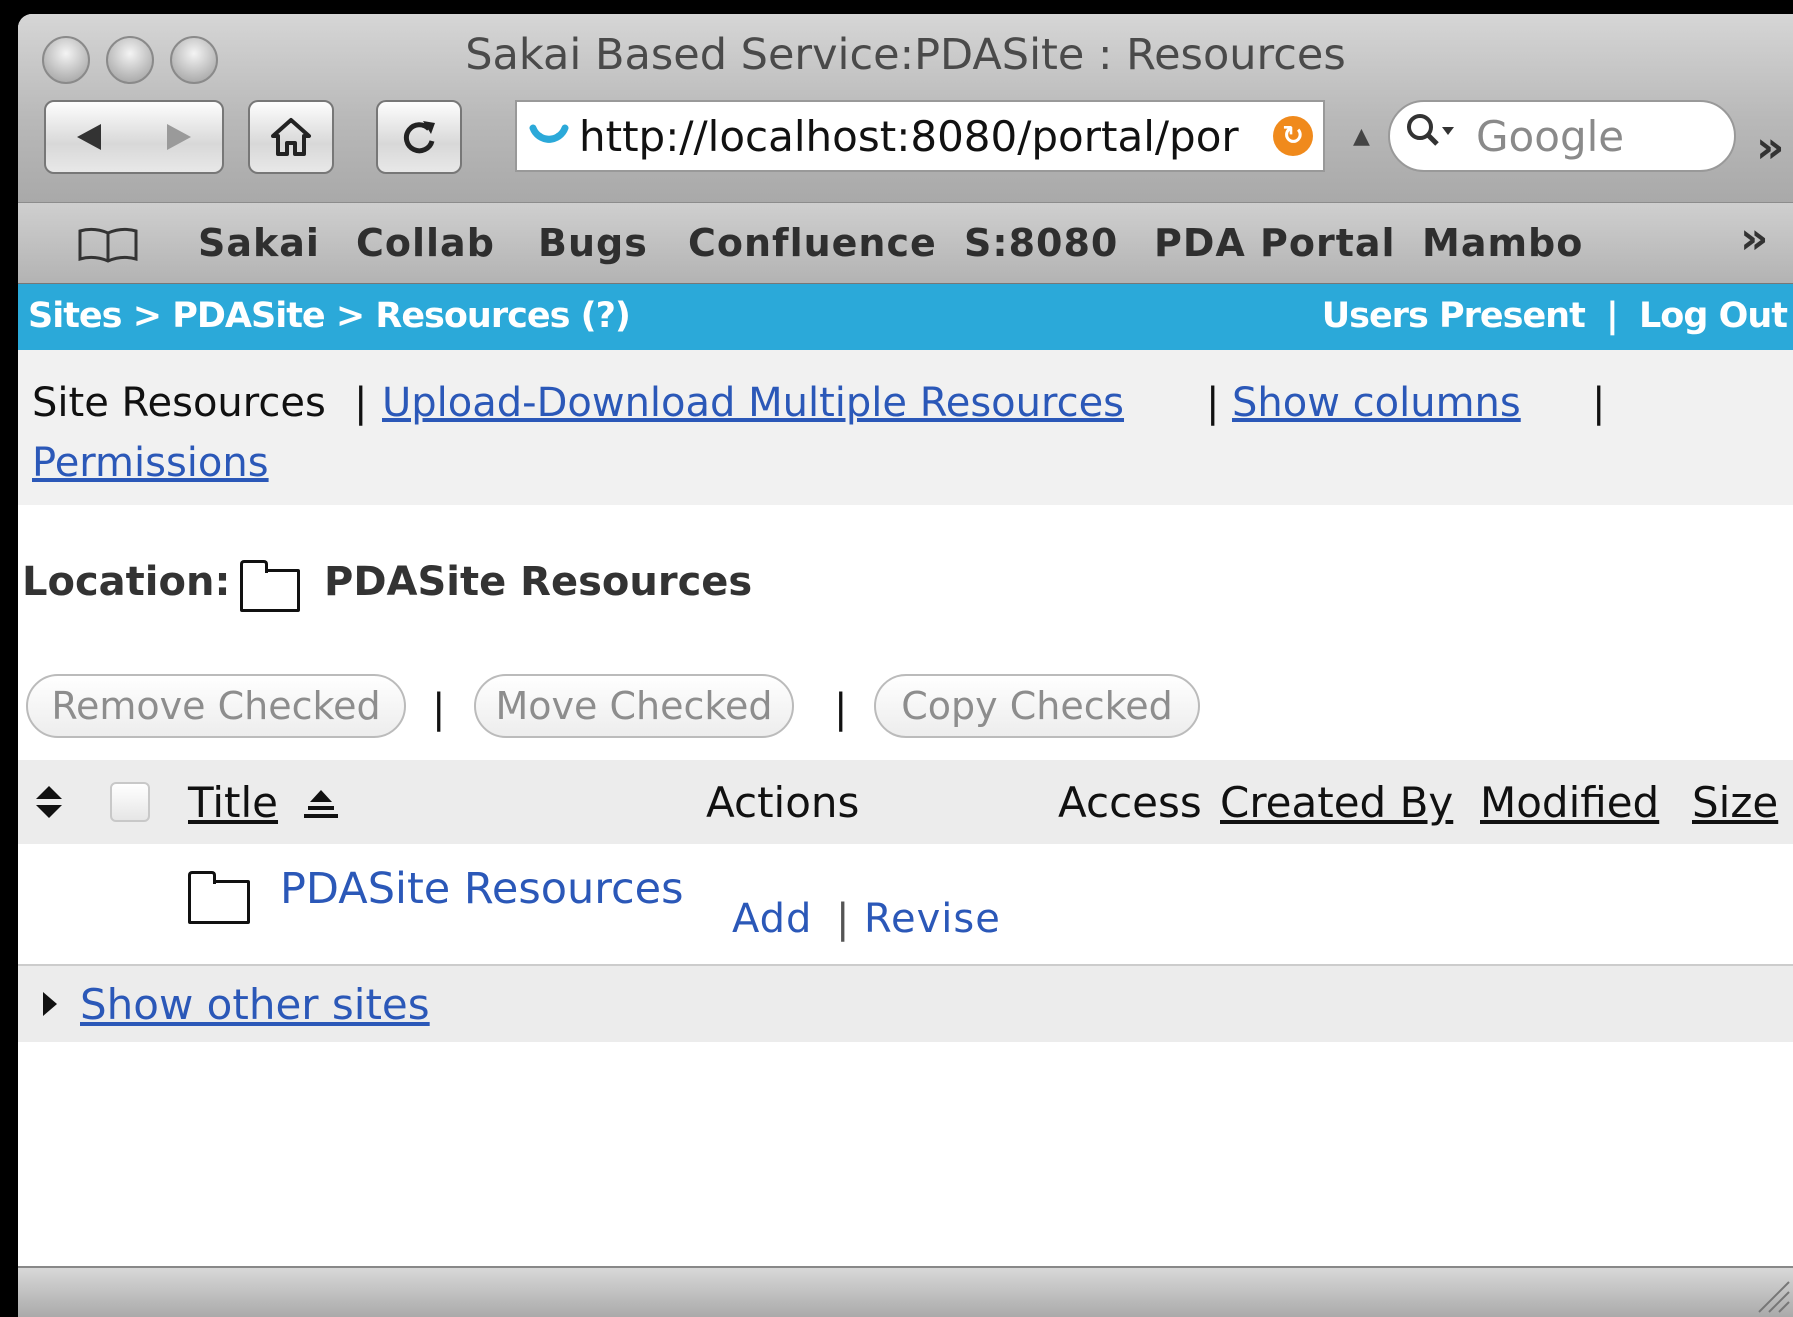 This screenshot has width=1793, height=1317. What do you see at coordinates (179, 403) in the screenshot?
I see `site-resources-label: Site Resources` at bounding box center [179, 403].